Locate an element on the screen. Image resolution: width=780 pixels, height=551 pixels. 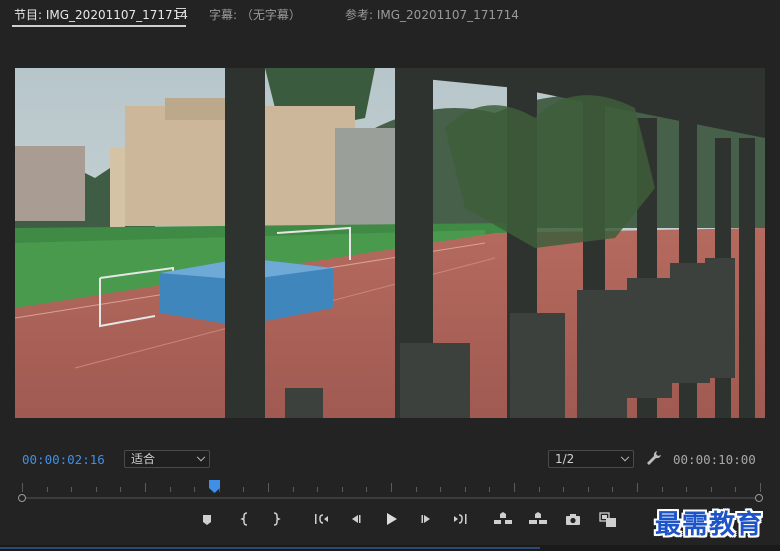
step-back-icon is located at coordinates (356, 519).